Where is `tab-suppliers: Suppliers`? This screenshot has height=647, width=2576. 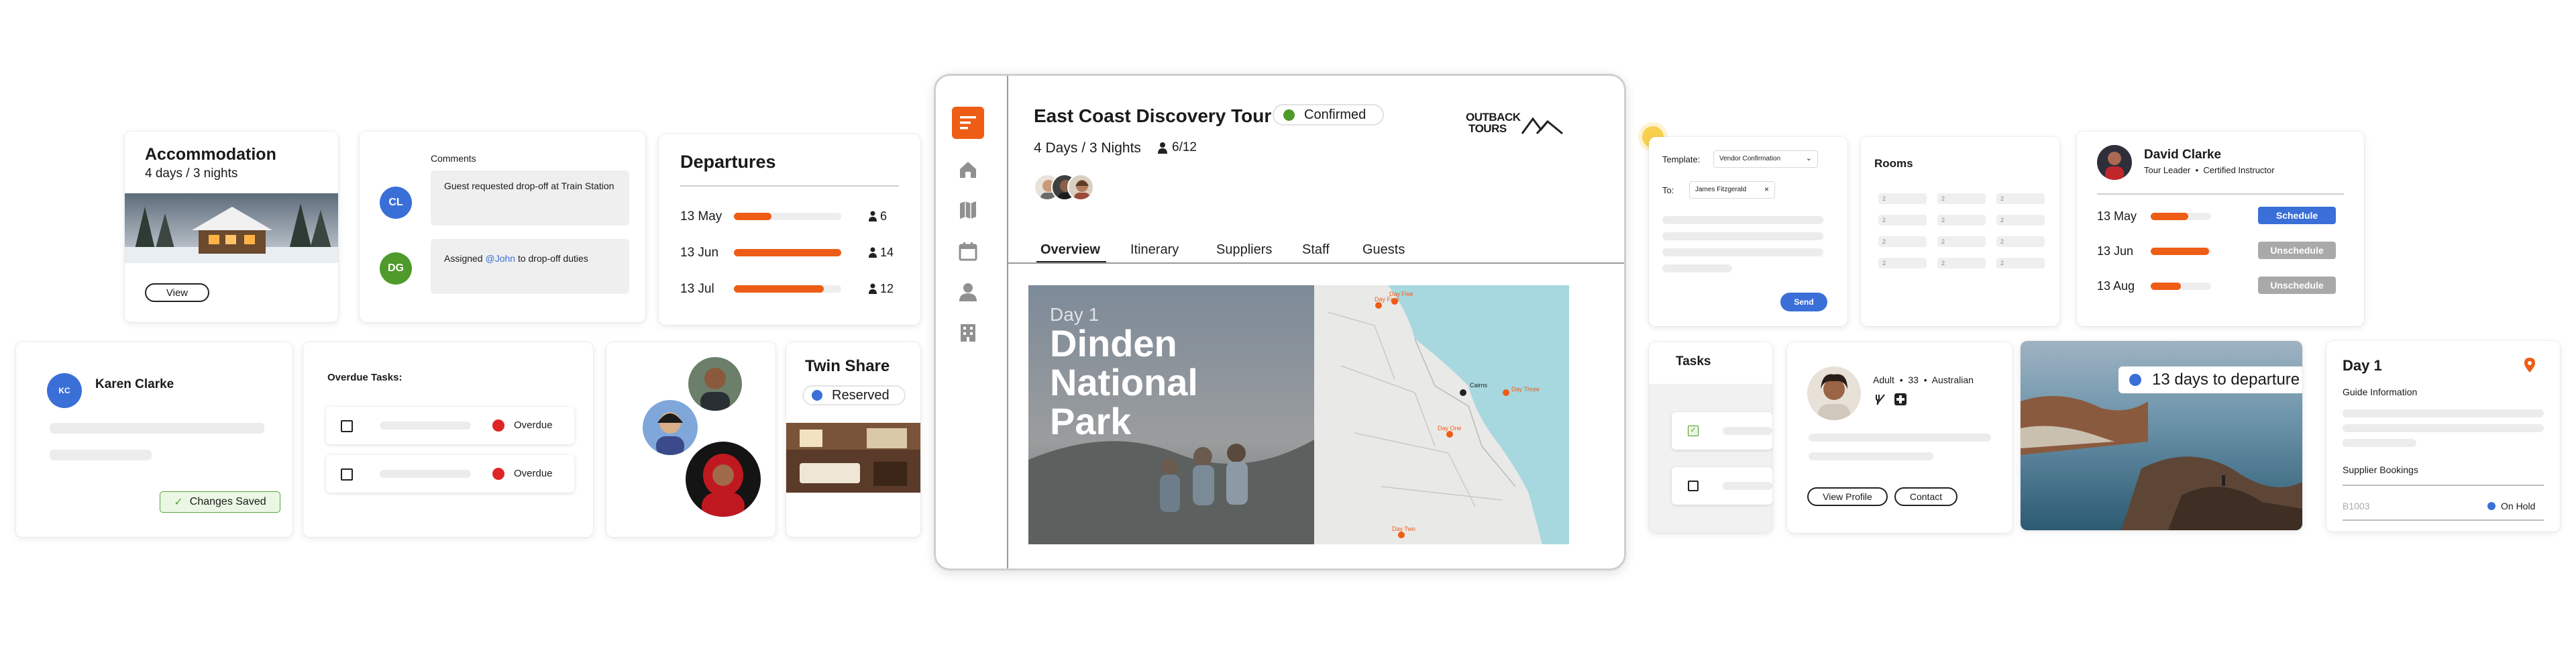
tab-suppliers: Suppliers is located at coordinates (1244, 250).